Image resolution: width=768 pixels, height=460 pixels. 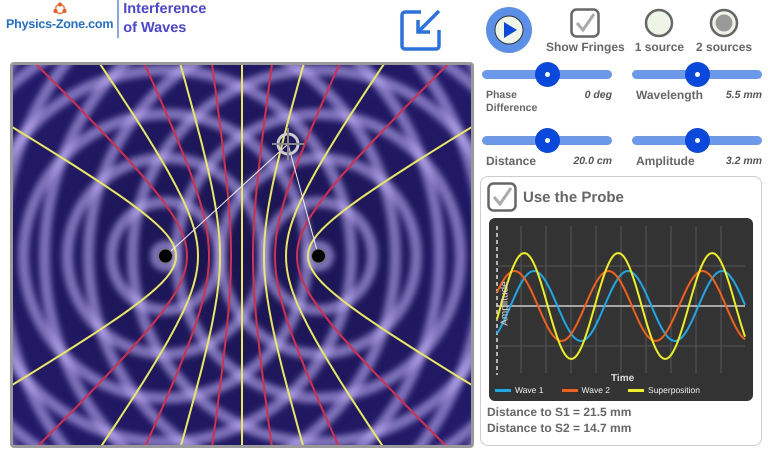 I want to click on slider-value: 3.2 mm, so click(x=744, y=161).